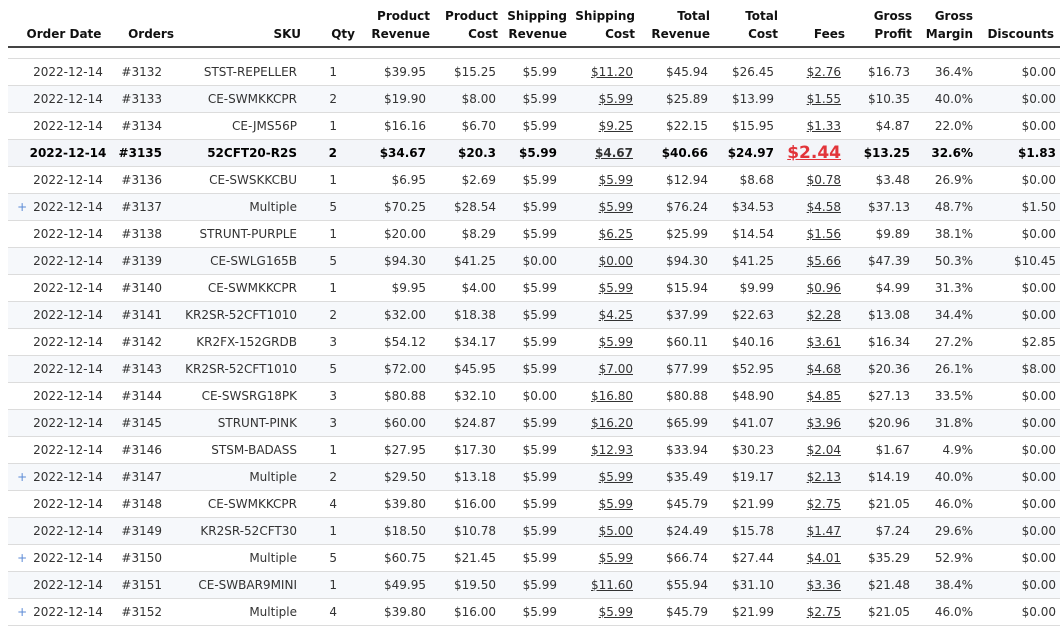 The height and width of the screenshot is (629, 1064). Describe the element at coordinates (824, 126) in the screenshot. I see `fees-link: $1.33` at that location.